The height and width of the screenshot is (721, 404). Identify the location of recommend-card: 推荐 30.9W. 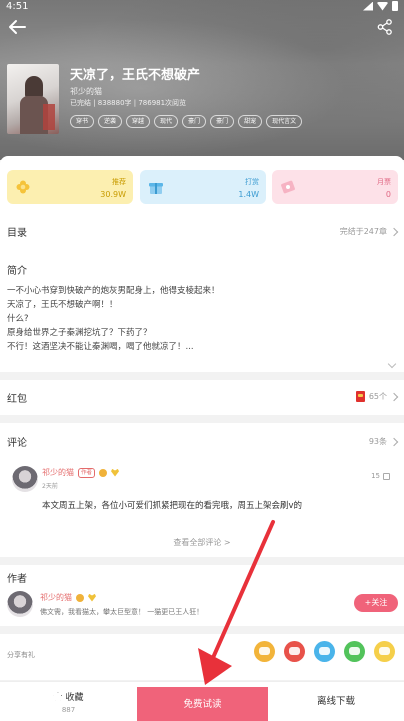
(70, 187).